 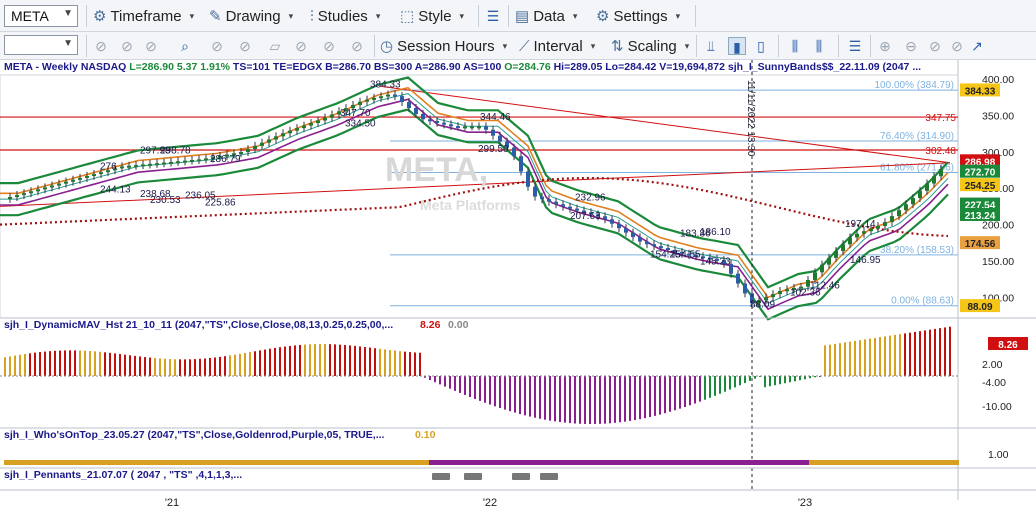 What do you see at coordinates (761, 46) in the screenshot?
I see `candlestick-hollow-icon: ▯` at bounding box center [761, 46].